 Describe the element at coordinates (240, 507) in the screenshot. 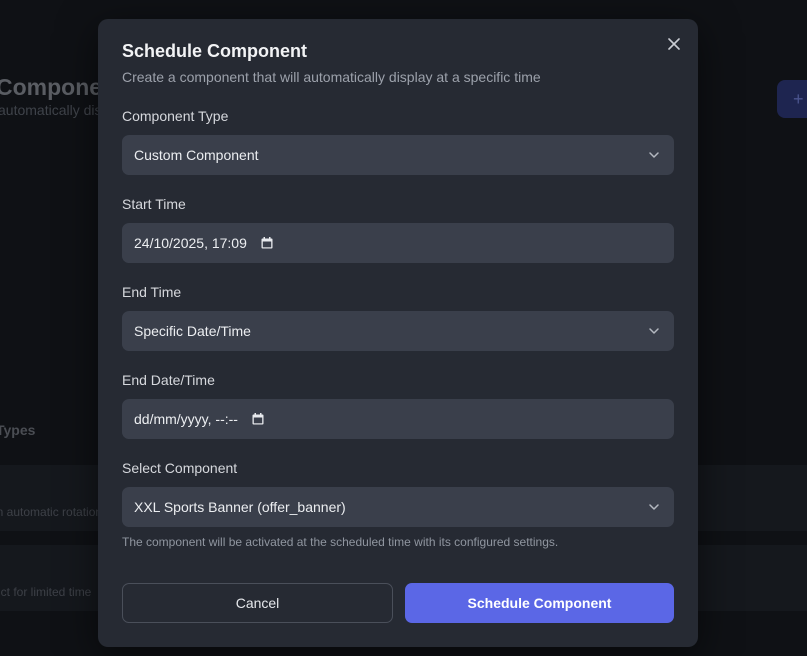

I see `select-component-value: XXL Sports Banner (offer_banner)` at that location.